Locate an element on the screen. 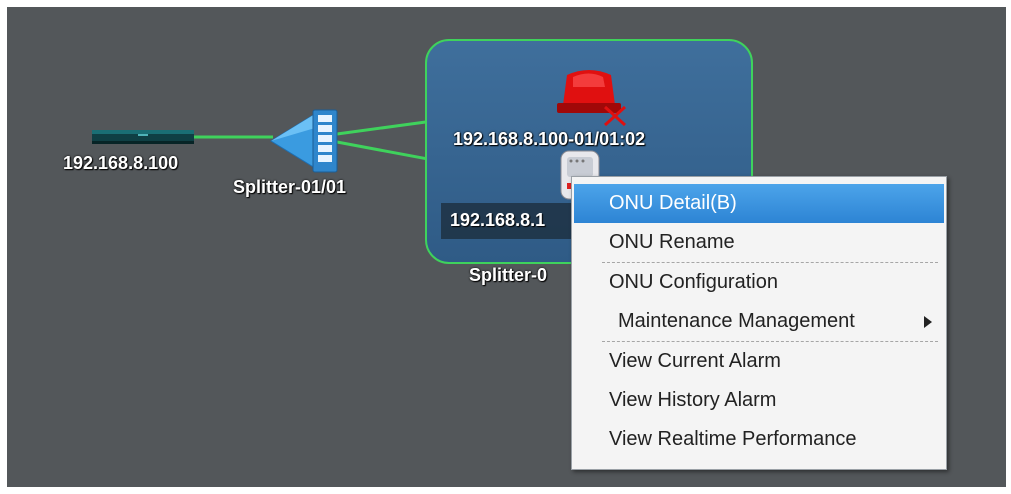 The height and width of the screenshot is (494, 1011). menu-item-view-current-alarm: View Current Alarm is located at coordinates (759, 361).